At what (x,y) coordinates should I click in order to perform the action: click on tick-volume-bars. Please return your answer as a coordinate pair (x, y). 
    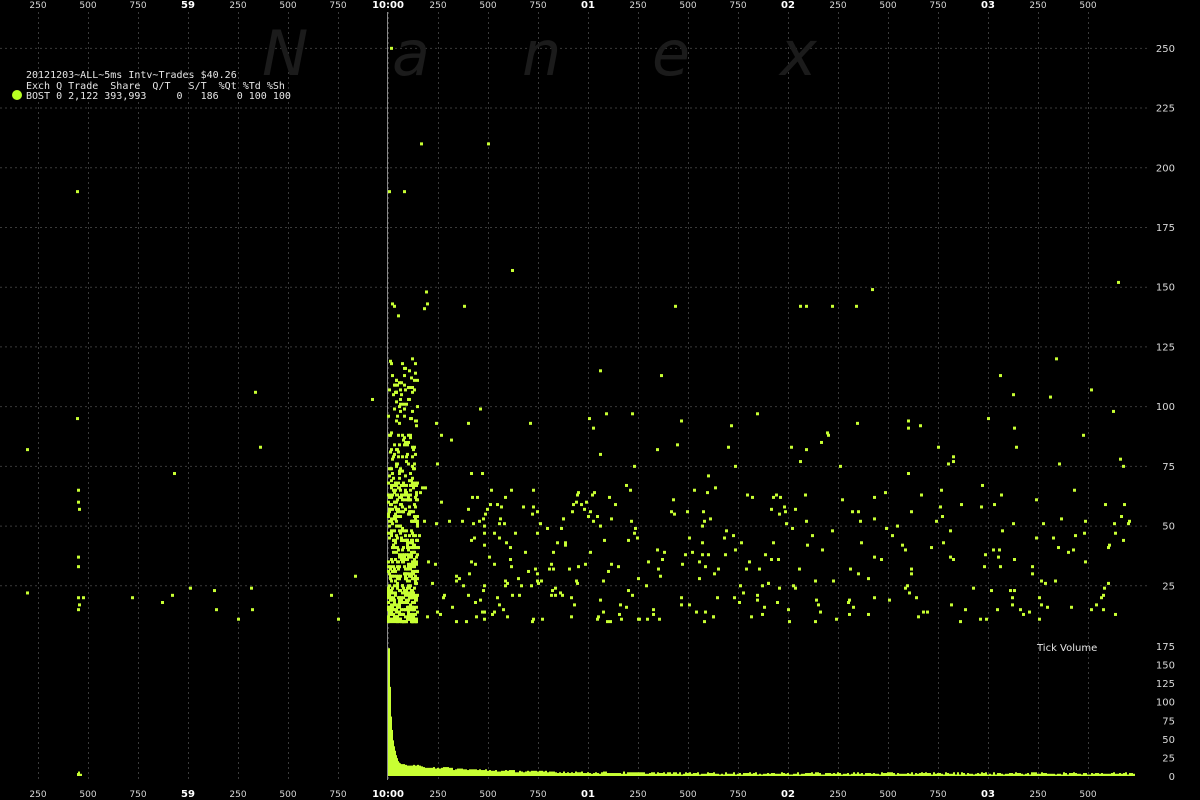
    Looking at the image, I should click on (606, 712).